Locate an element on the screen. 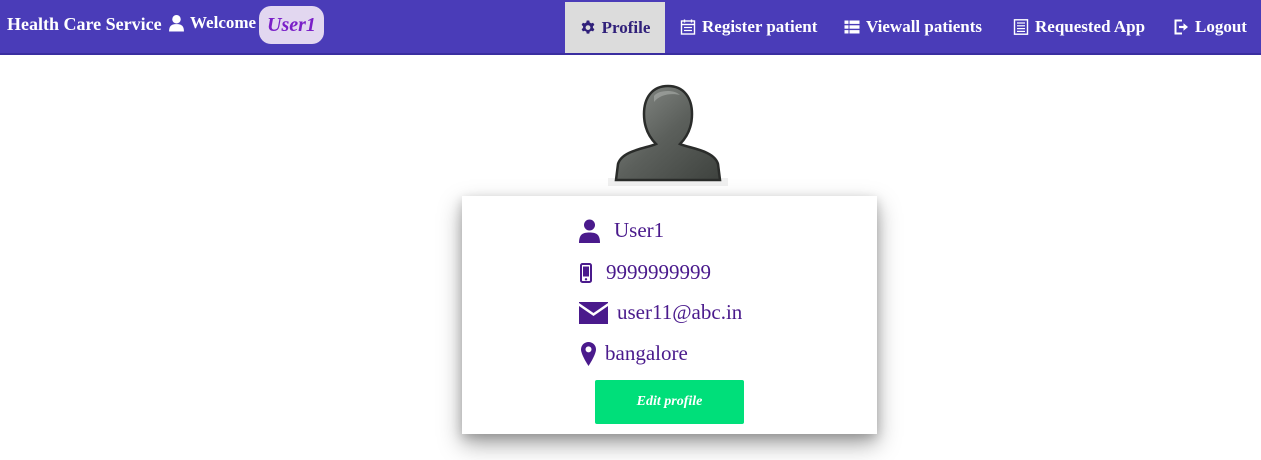  nav-register-patient-label: Register patient is located at coordinates (760, 26).